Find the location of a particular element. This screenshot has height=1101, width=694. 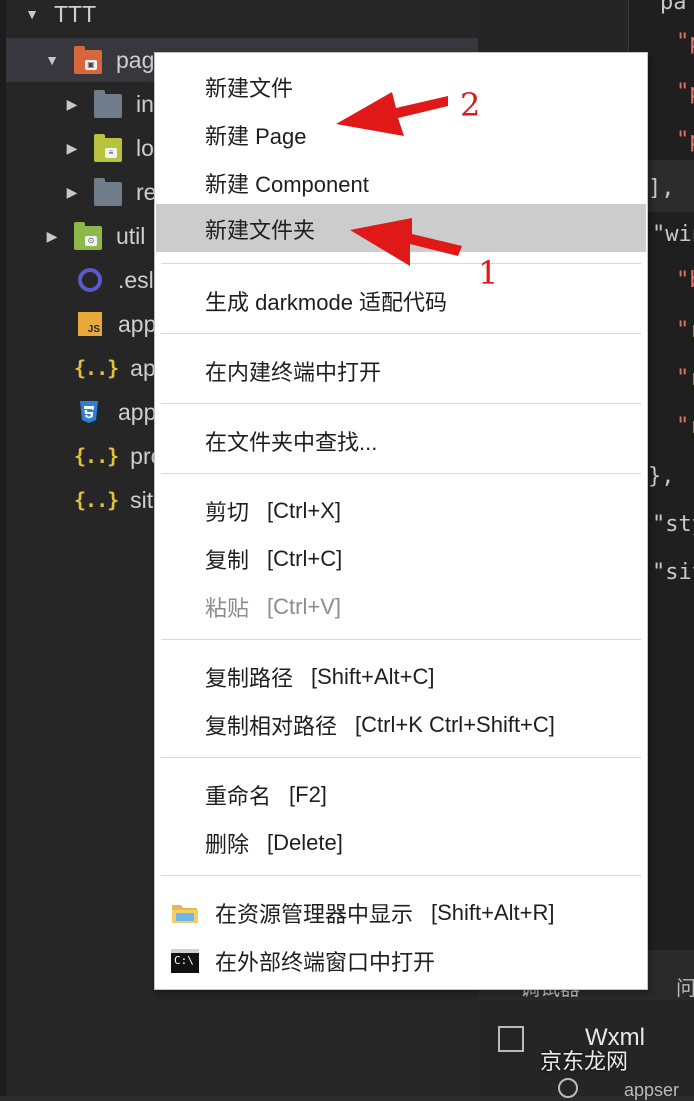

menu-item-label: 新建 Page is located at coordinates (256, 136).